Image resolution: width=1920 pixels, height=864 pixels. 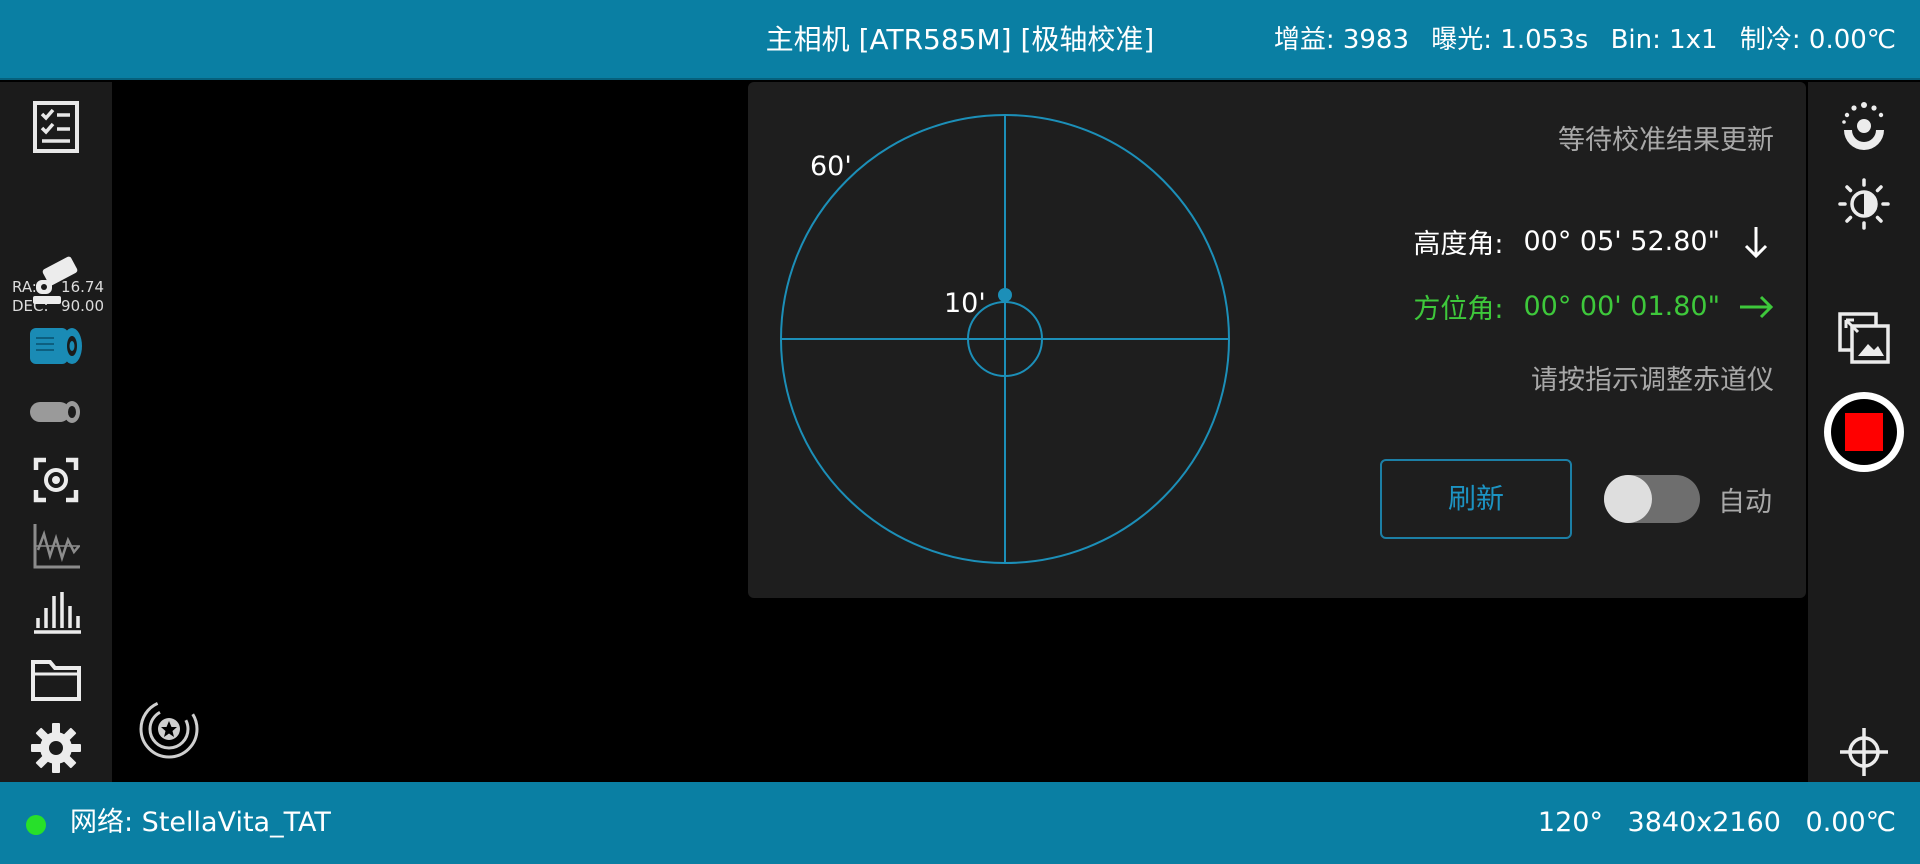 What do you see at coordinates (56, 748) in the screenshot?
I see `settings-gear-icon` at bounding box center [56, 748].